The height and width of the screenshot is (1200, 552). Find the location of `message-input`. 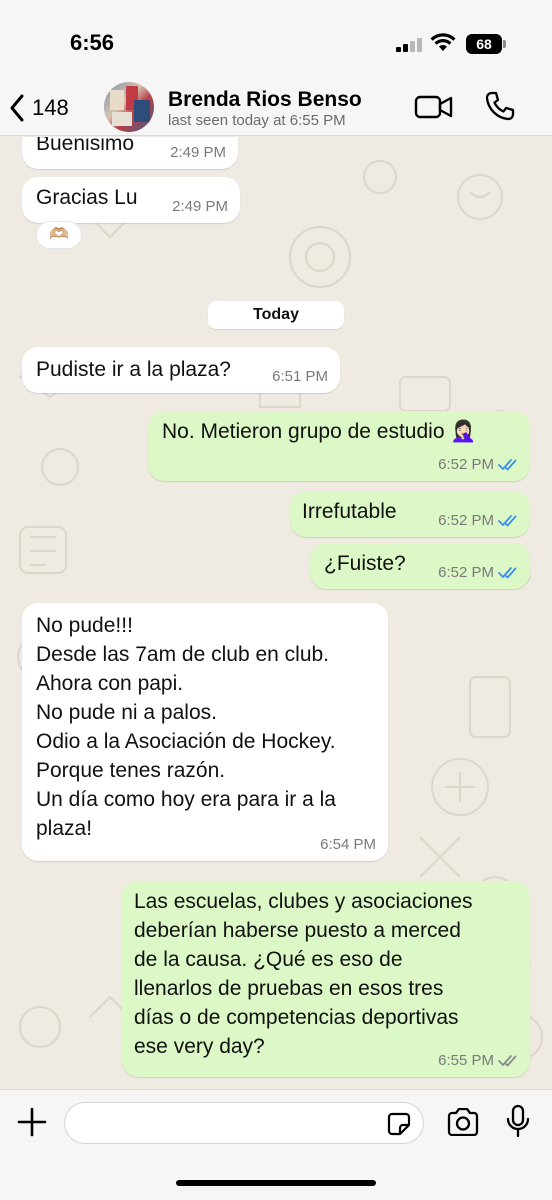

message-input is located at coordinates (244, 1123).